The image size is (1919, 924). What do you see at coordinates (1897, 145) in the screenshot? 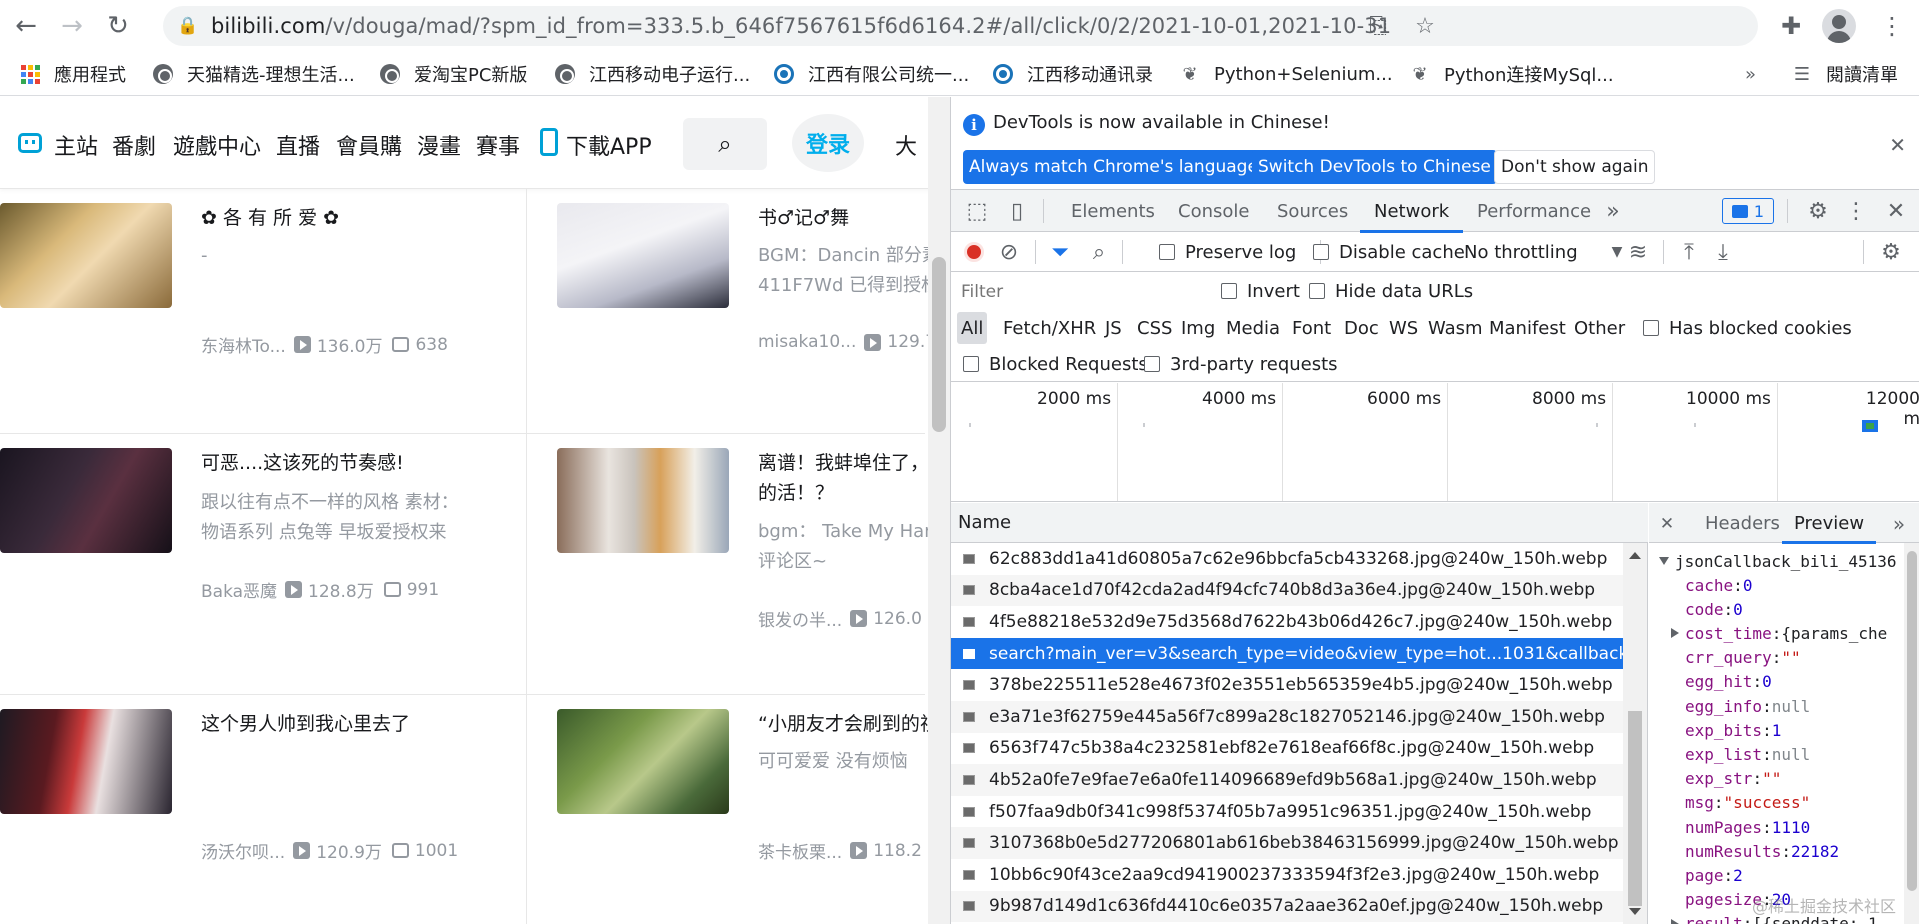
I see `infobar-close-button: ✕` at bounding box center [1897, 145].